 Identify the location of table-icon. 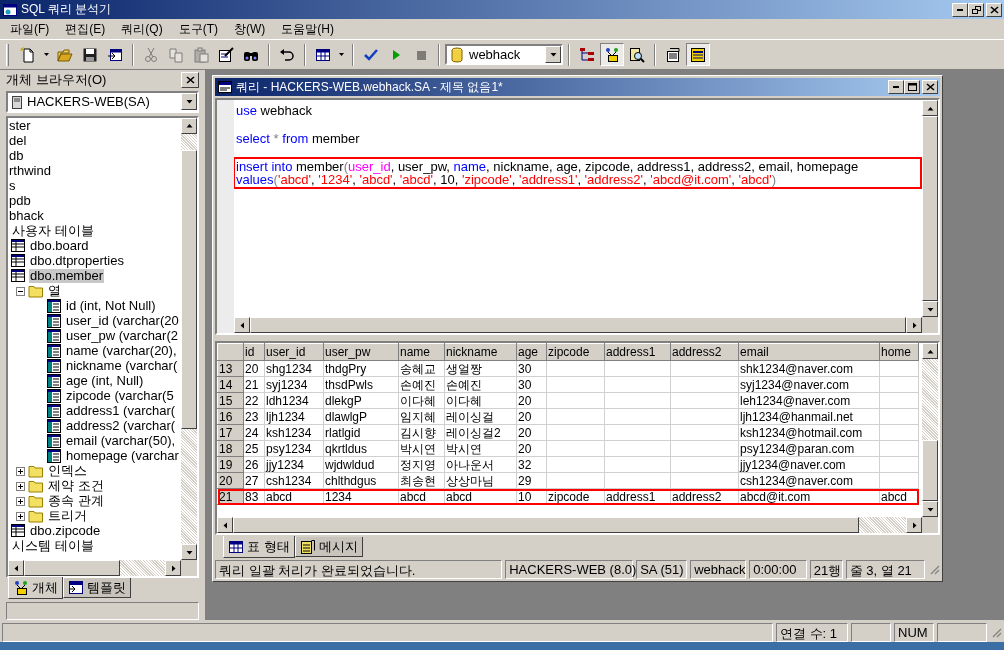
(18, 246).